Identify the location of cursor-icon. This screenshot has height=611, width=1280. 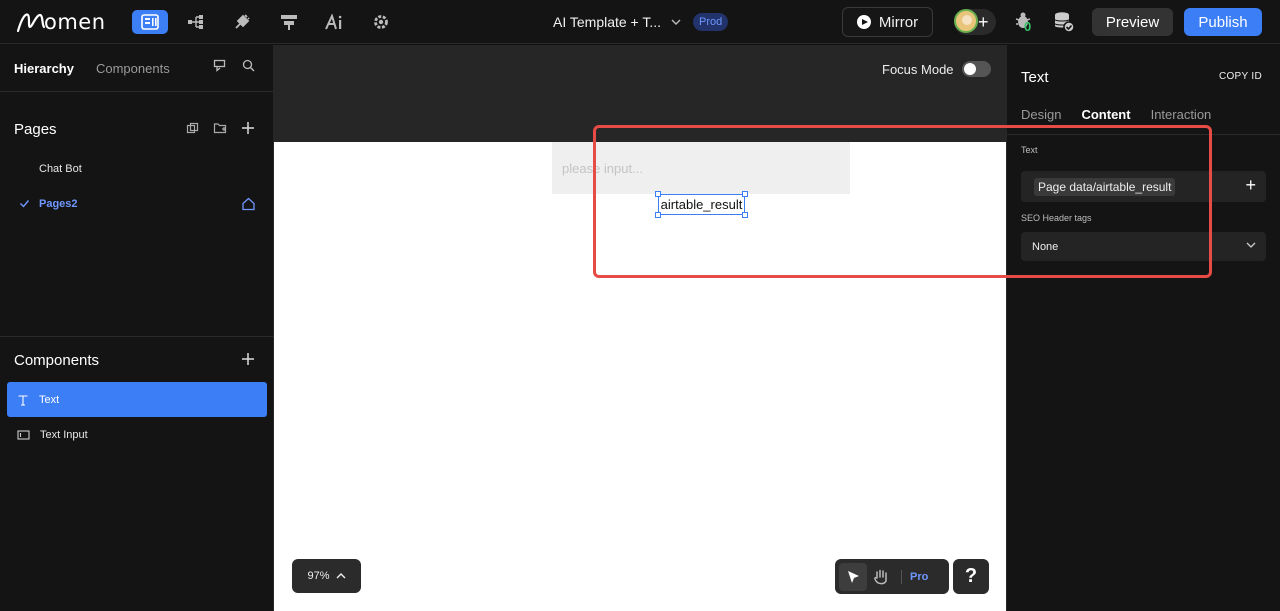
(853, 576).